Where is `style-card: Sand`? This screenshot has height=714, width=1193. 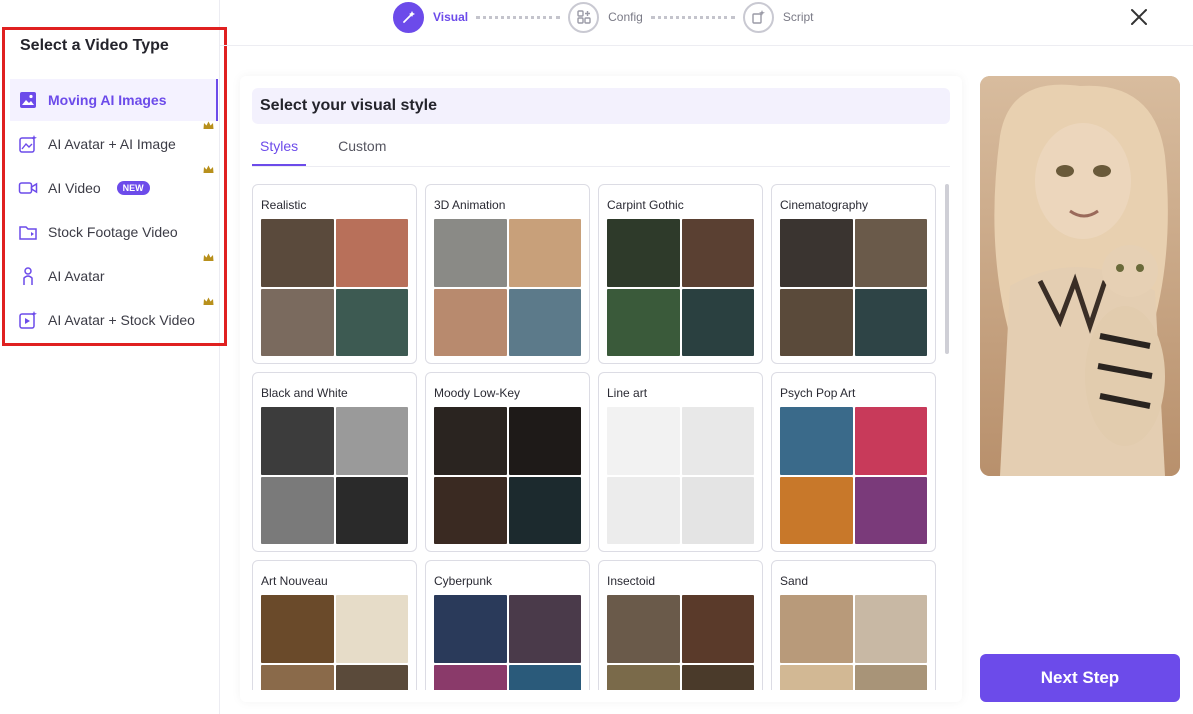
style-card: Sand is located at coordinates (853, 625).